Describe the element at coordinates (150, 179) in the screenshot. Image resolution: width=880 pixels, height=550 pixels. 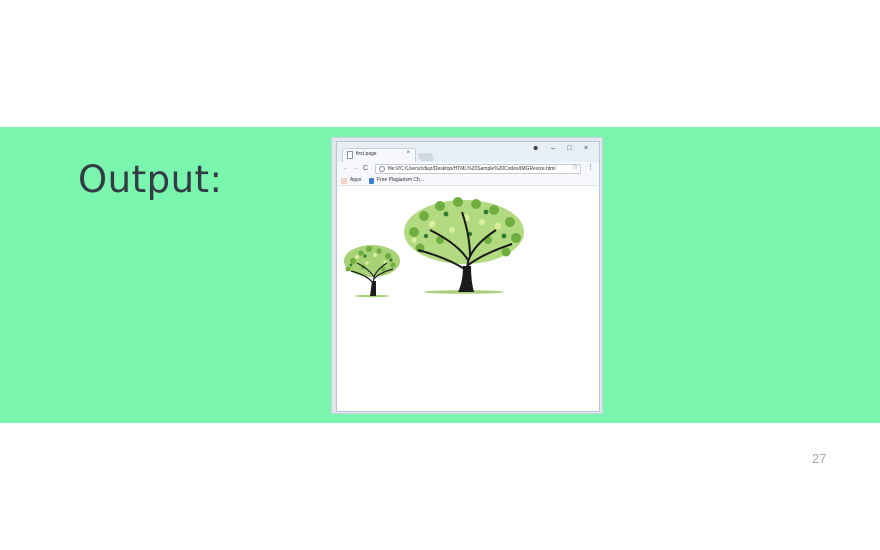
I see `slide-heading: Output:` at that location.